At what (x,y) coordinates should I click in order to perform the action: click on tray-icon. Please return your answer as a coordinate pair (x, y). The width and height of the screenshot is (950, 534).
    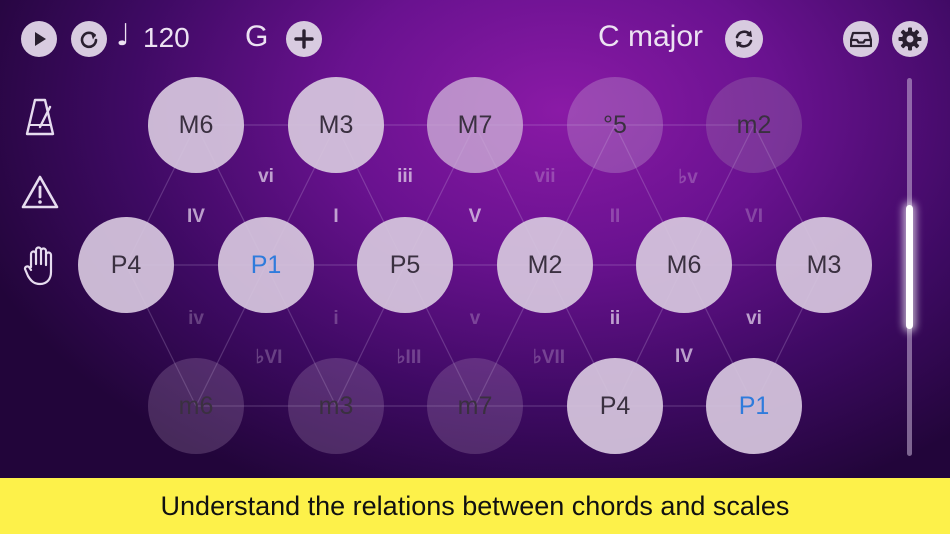
    Looking at the image, I should click on (861, 39).